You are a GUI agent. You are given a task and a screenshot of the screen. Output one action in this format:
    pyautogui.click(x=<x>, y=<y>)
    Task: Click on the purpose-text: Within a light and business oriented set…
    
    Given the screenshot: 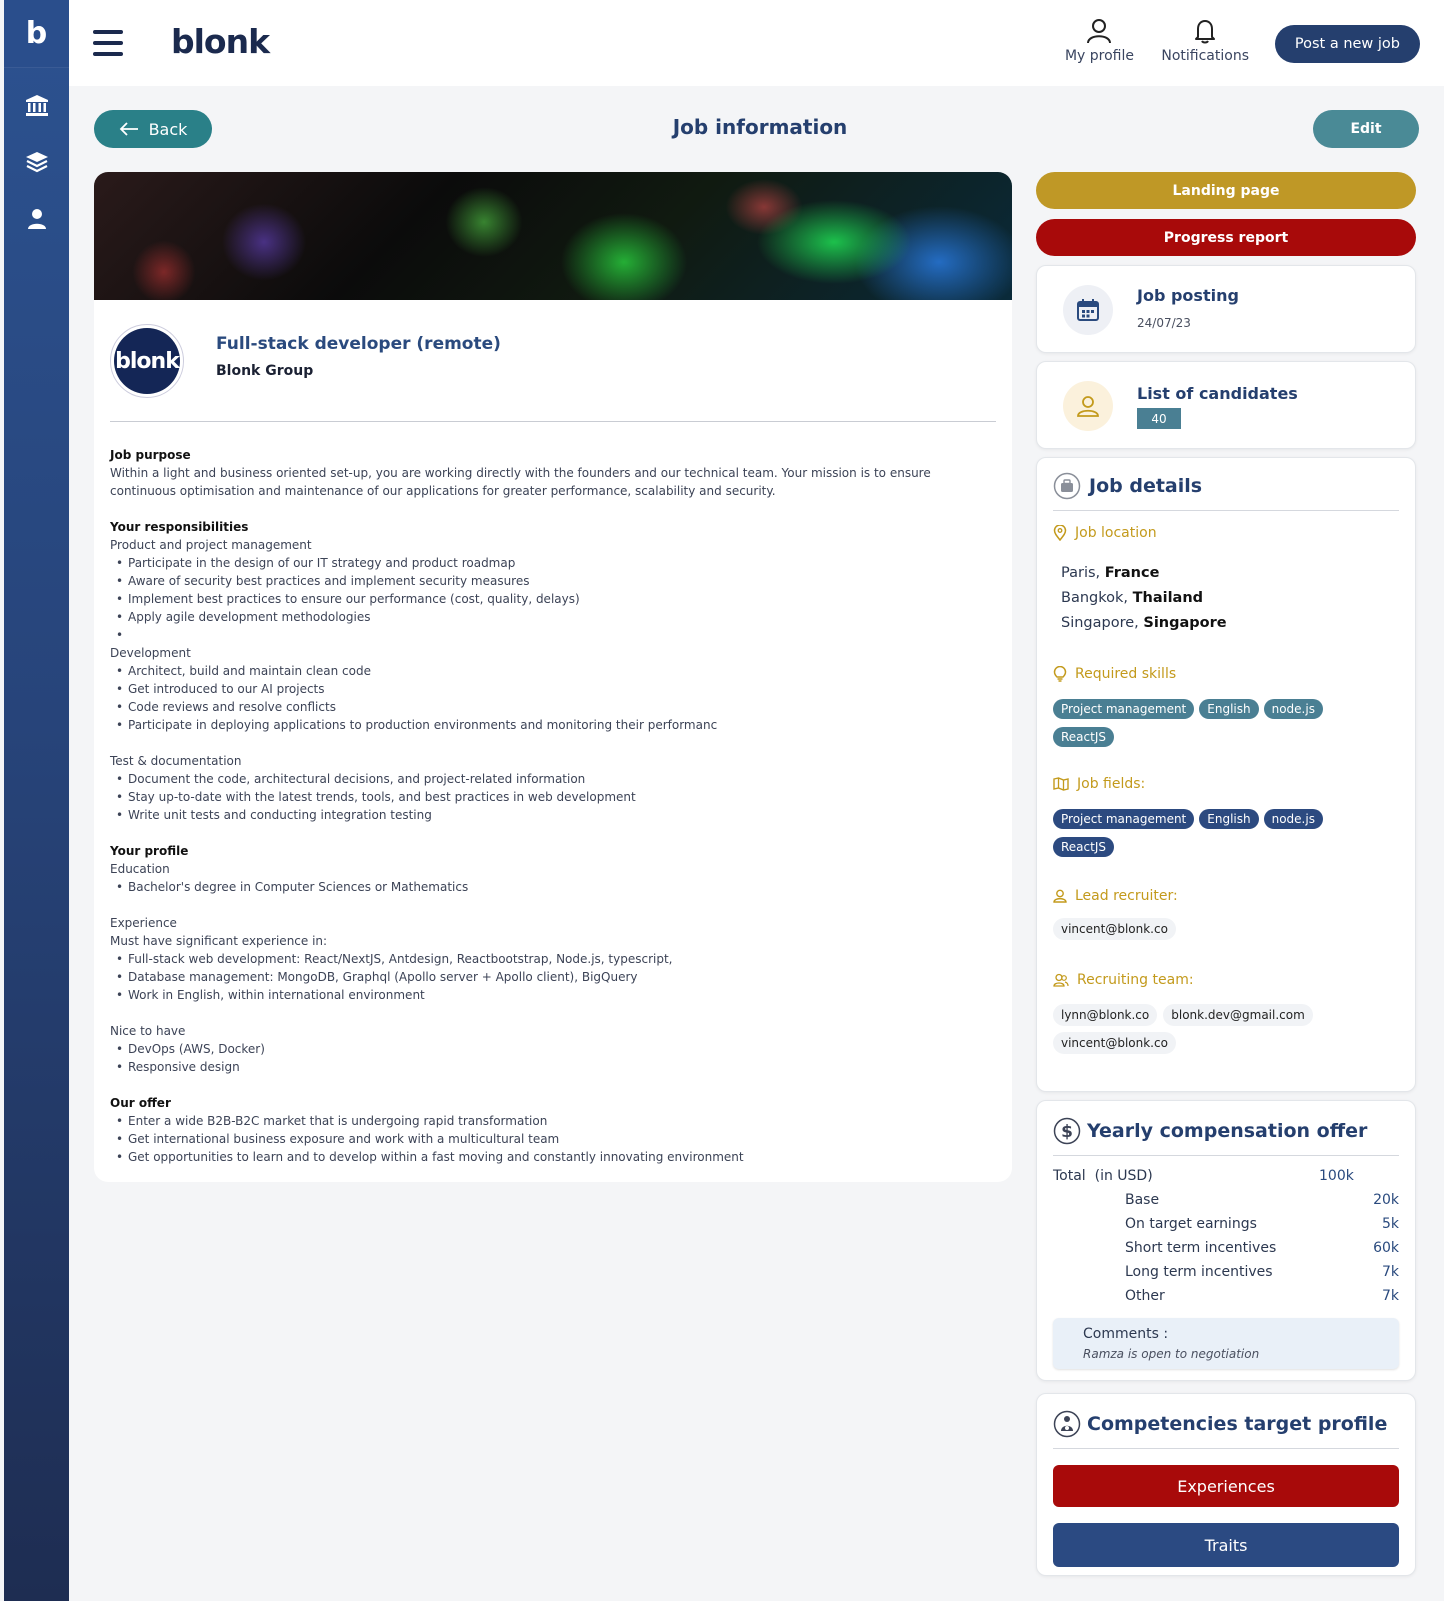 What is the action you would take?
    pyautogui.click(x=520, y=482)
    